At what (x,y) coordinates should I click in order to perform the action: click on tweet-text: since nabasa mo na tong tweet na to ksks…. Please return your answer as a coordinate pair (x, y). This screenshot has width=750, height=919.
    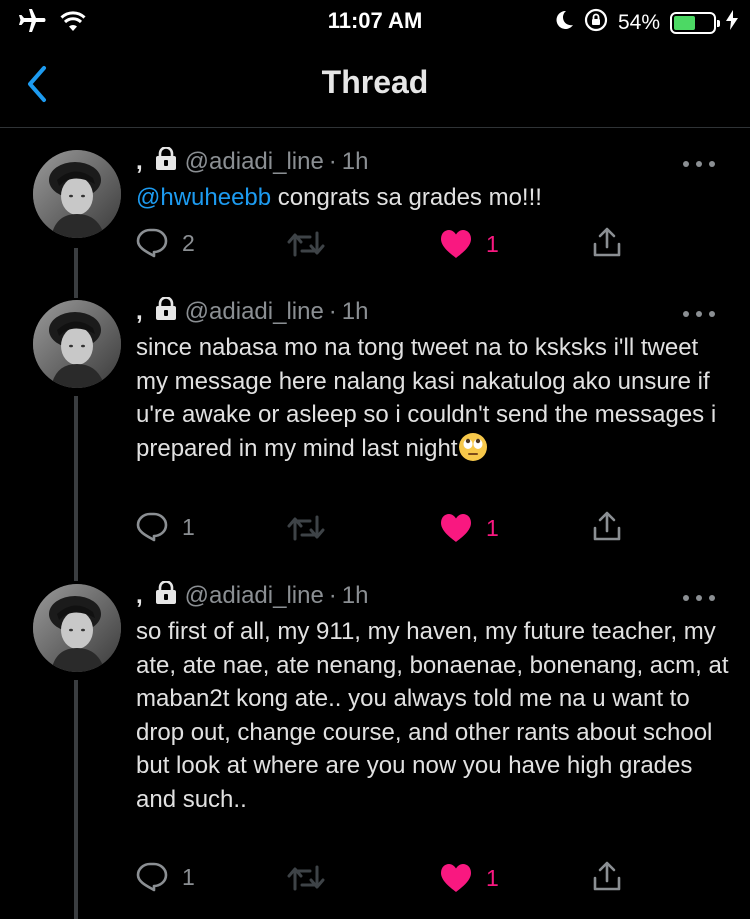
    Looking at the image, I should click on (436, 398).